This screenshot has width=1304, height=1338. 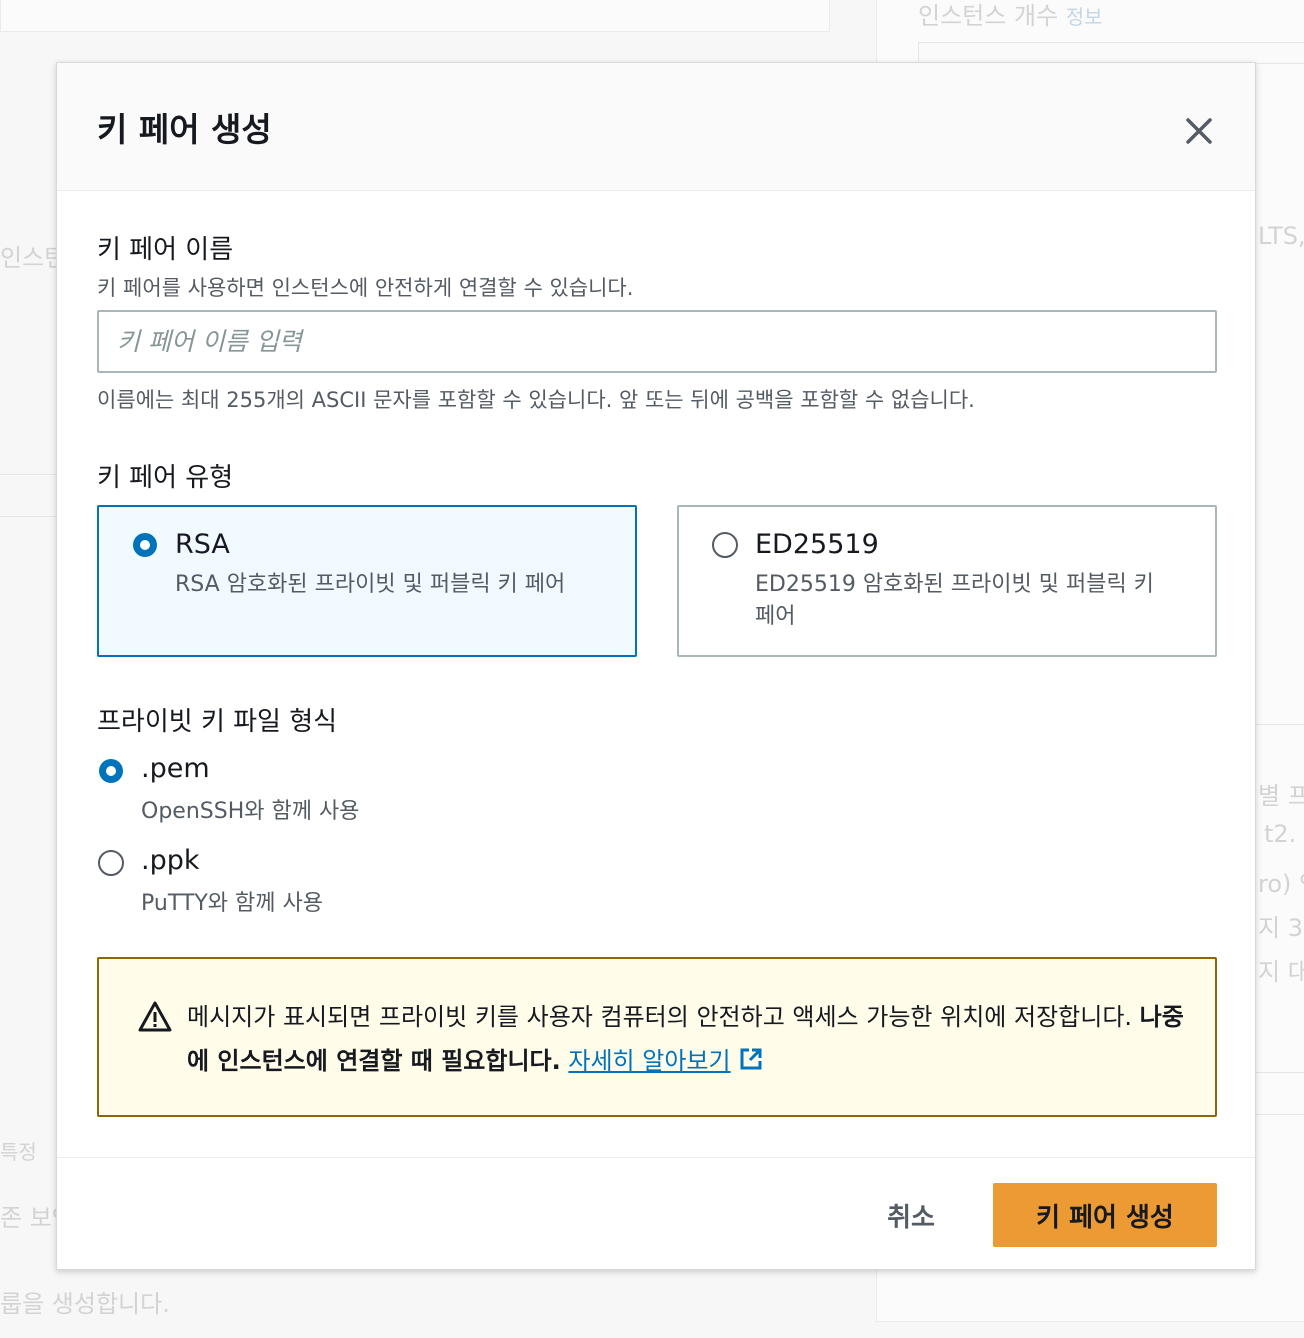 I want to click on key-pair-type-label: 키 페어 유형, so click(x=165, y=478).